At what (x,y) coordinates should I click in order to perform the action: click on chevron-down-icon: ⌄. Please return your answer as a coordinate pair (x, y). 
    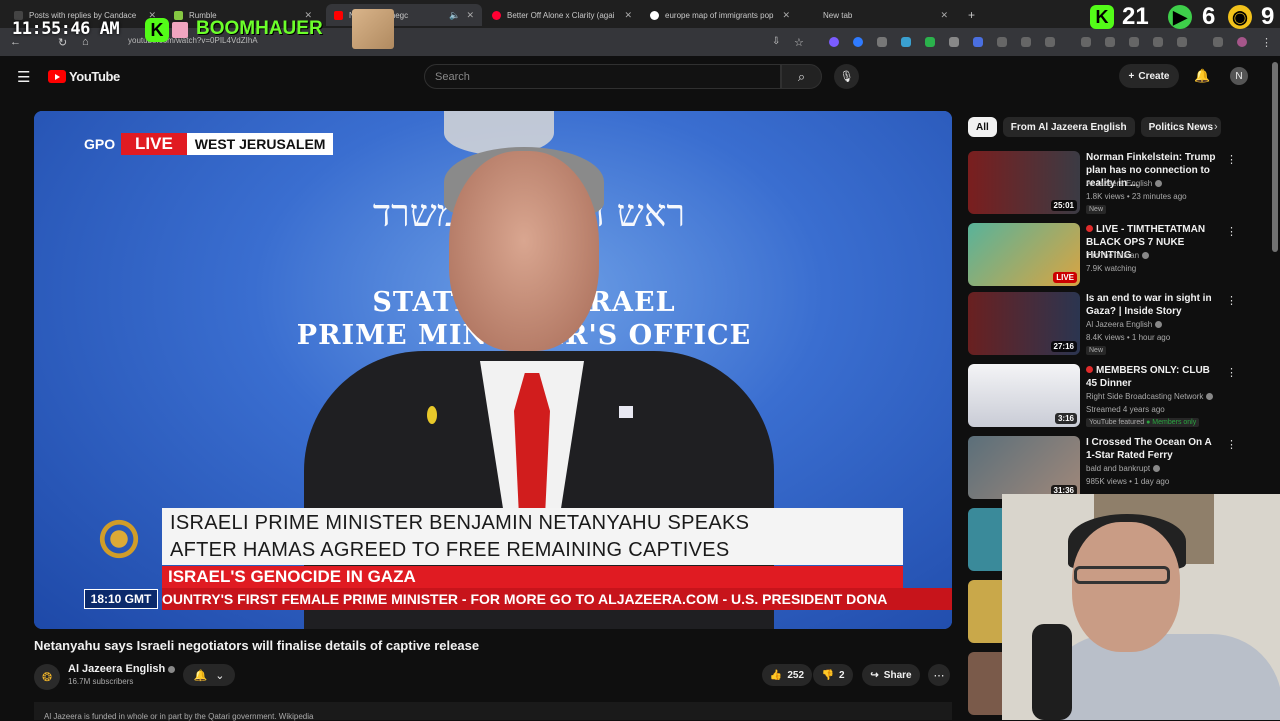
    Looking at the image, I should click on (220, 675).